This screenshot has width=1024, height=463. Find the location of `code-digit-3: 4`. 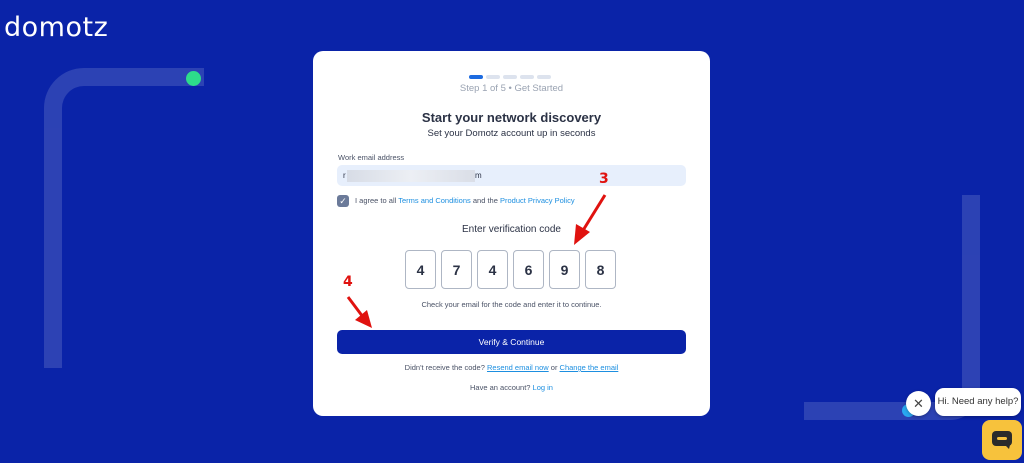

code-digit-3: 4 is located at coordinates (492, 269).